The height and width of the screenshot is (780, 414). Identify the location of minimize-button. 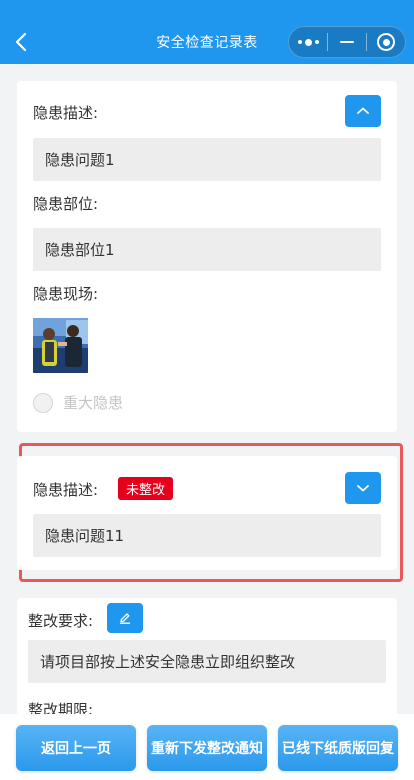
(347, 42).